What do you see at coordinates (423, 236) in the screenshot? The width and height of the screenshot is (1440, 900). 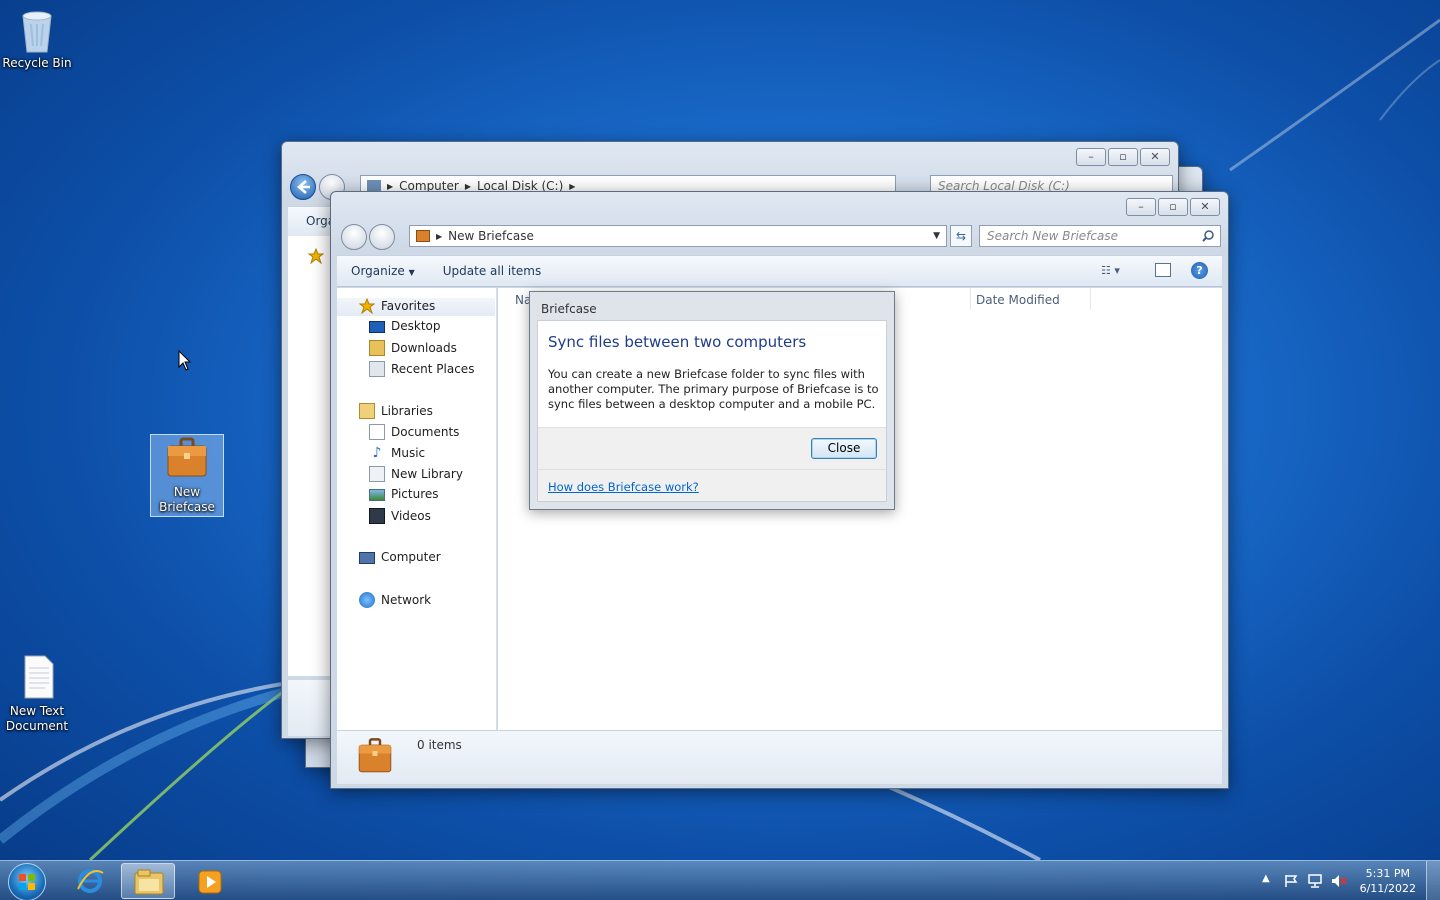 I see `briefcase-small-icon` at bounding box center [423, 236].